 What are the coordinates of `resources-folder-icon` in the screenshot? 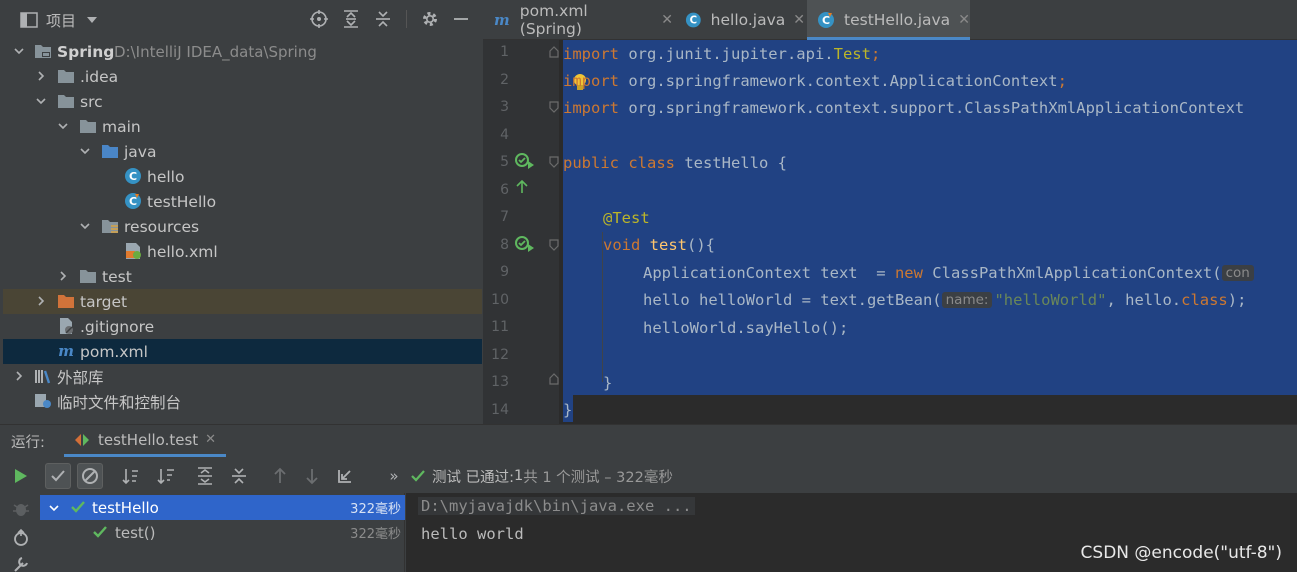 It's located at (110, 226).